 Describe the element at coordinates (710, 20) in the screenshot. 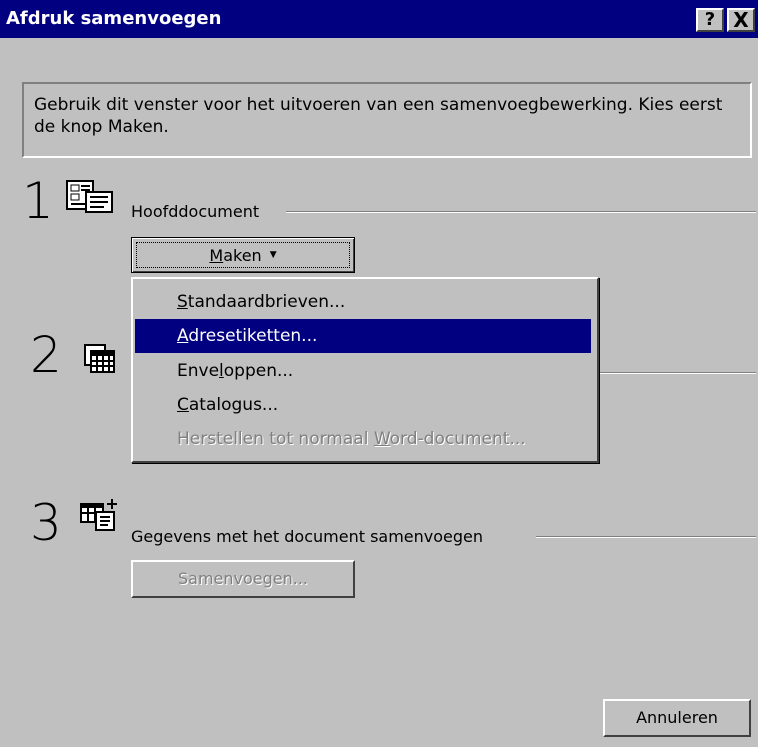

I see `help-button: ?` at that location.